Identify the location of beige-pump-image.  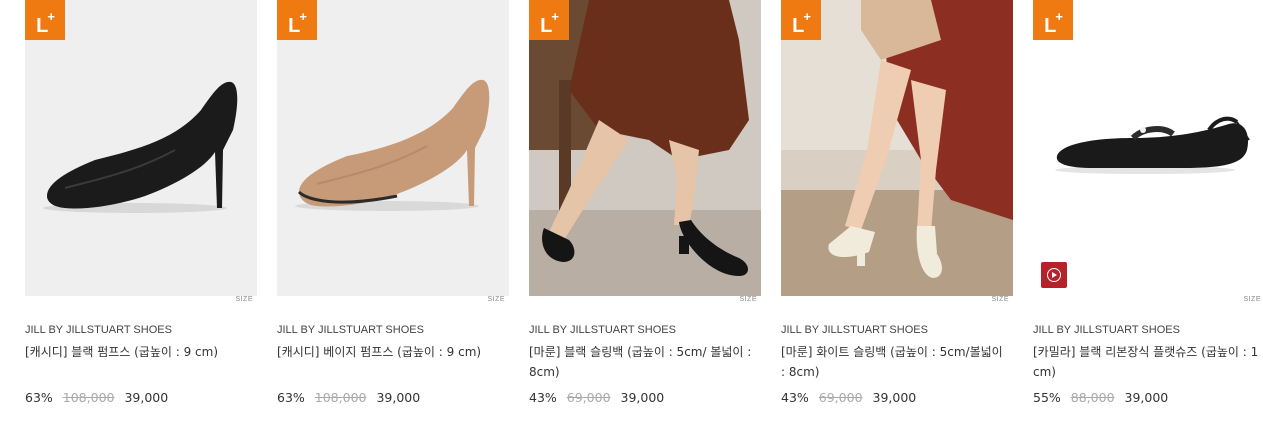
(393, 148).